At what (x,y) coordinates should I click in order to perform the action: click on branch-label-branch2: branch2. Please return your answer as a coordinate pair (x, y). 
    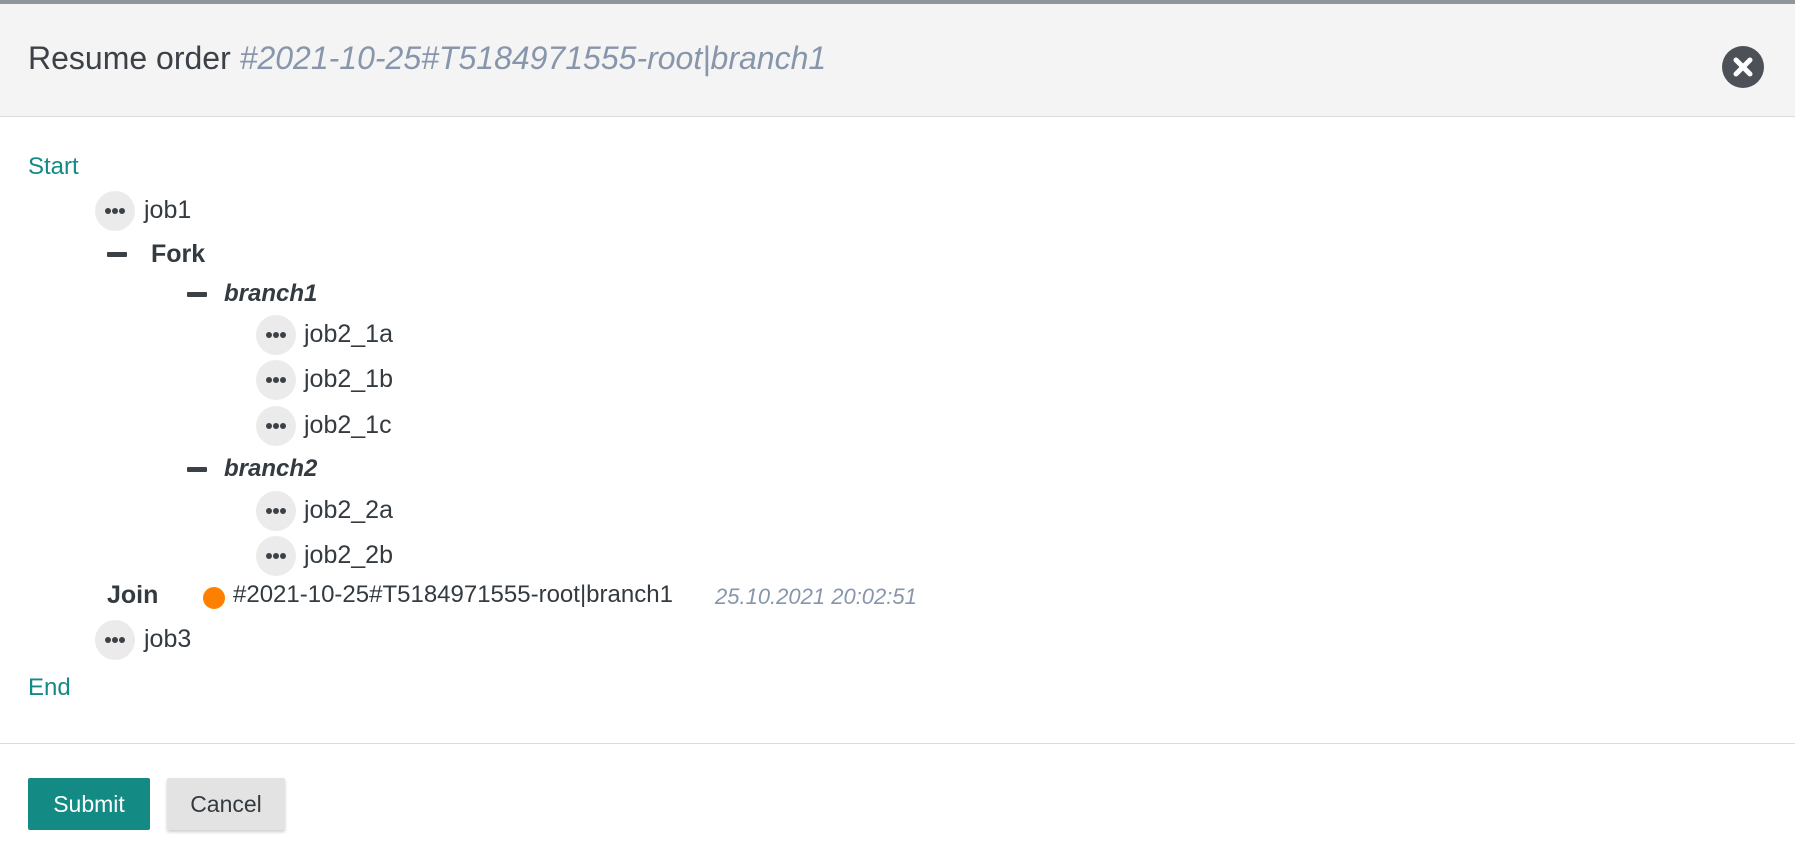
    Looking at the image, I should click on (271, 468).